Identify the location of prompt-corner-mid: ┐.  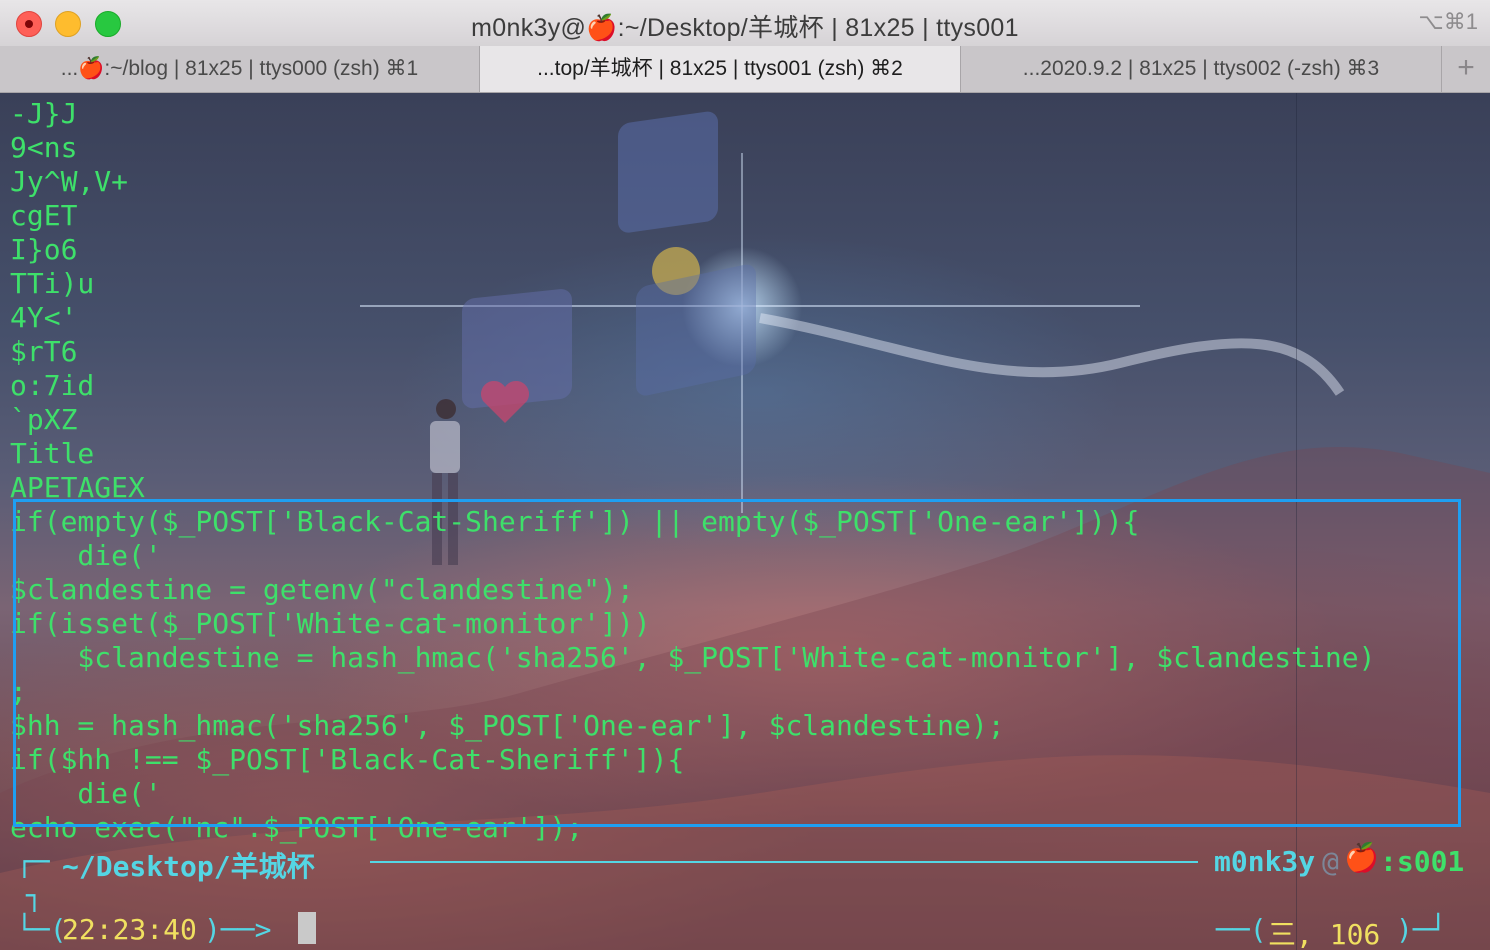
(34, 895).